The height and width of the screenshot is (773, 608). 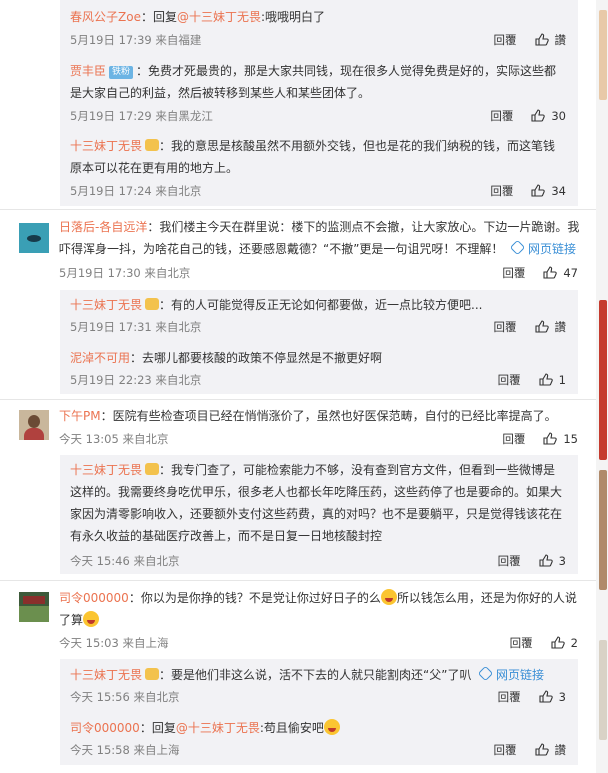 I want to click on comment-meta: 今天 15:58 来自上海, so click(x=125, y=750).